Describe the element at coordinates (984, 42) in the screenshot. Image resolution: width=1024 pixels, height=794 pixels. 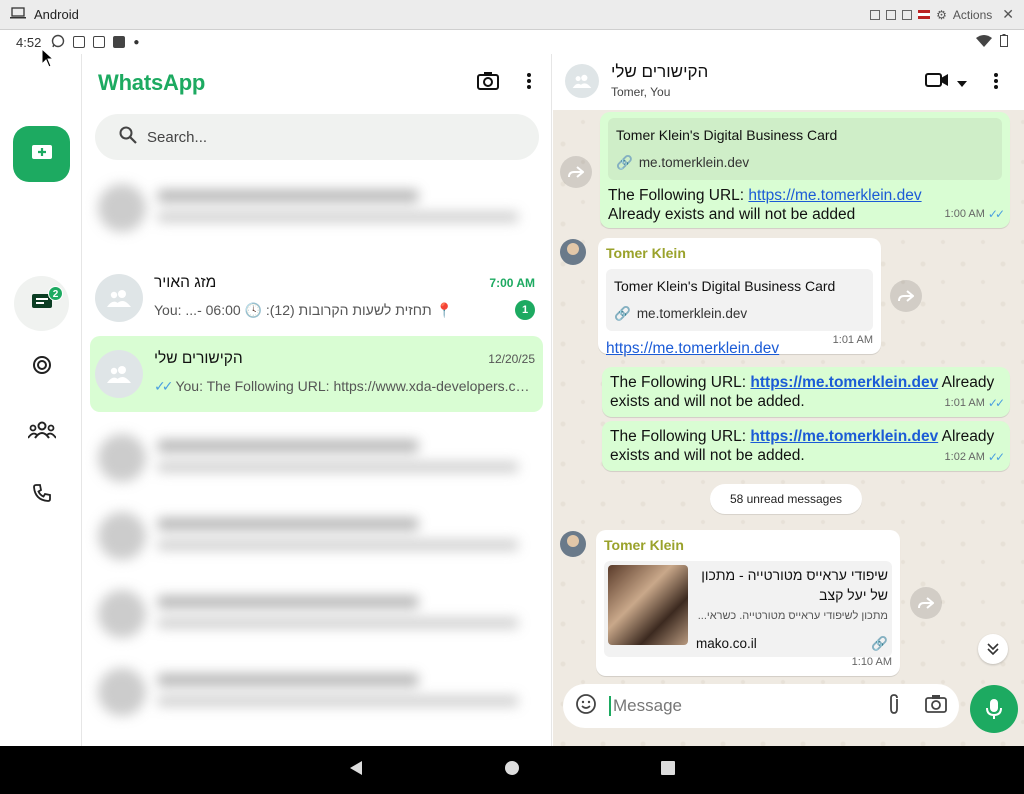
I see `wifi-icon` at that location.